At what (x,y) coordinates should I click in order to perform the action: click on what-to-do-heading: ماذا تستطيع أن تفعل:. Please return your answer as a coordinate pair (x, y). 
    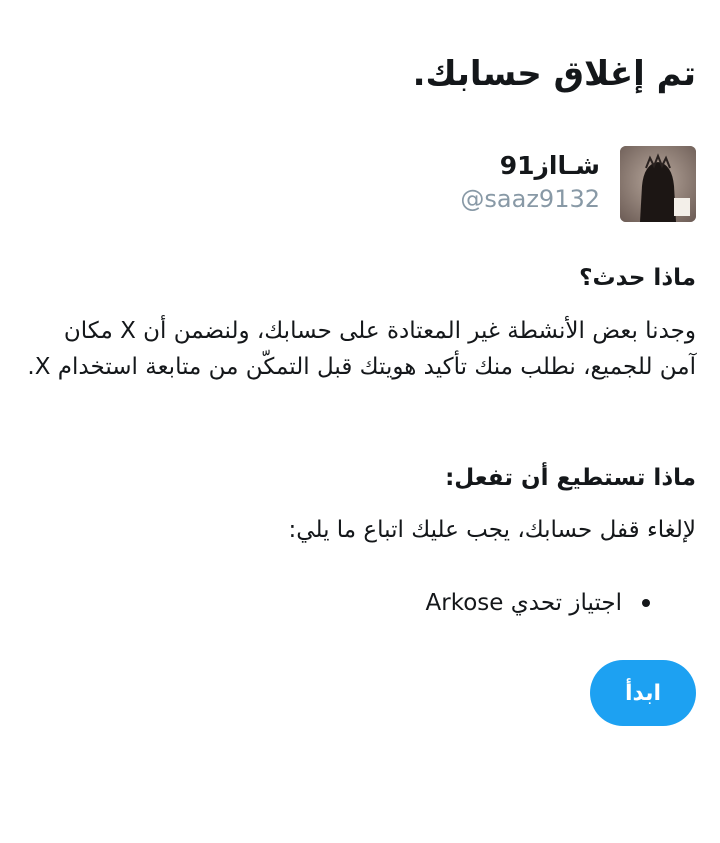
    Looking at the image, I should click on (570, 478).